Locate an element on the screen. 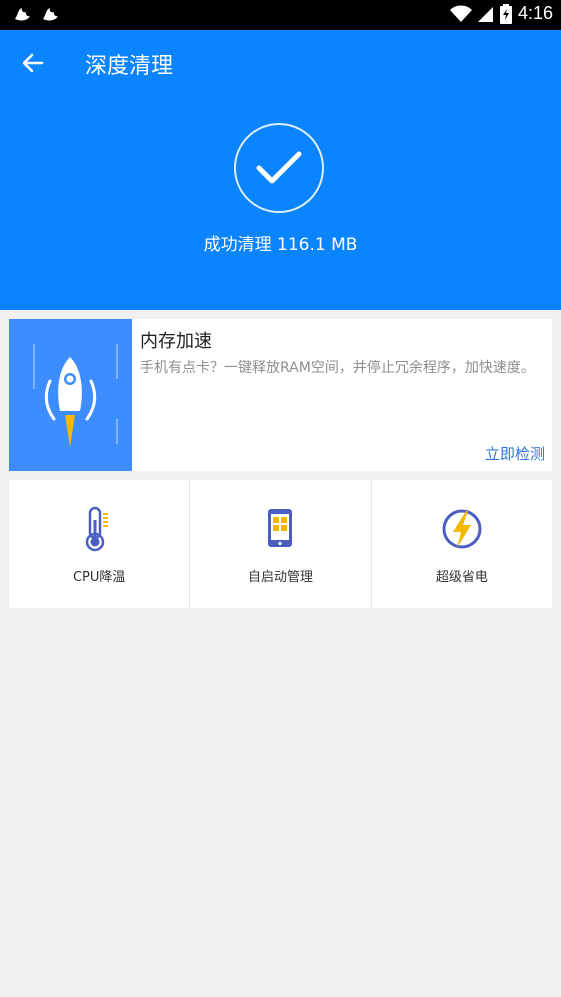 The image size is (561, 997). page-title: 深度清理 is located at coordinates (129, 66).